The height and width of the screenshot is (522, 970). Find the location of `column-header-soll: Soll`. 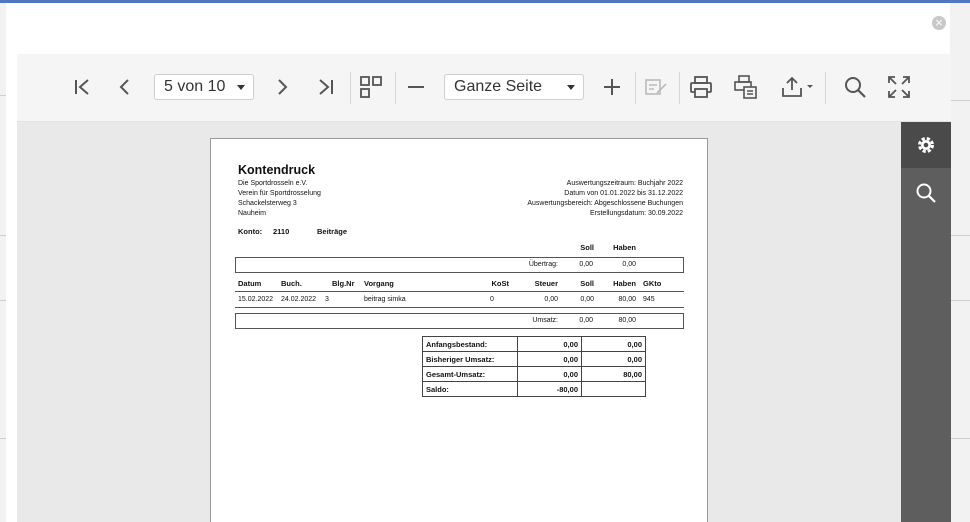

column-header-soll: Soll is located at coordinates (587, 283).